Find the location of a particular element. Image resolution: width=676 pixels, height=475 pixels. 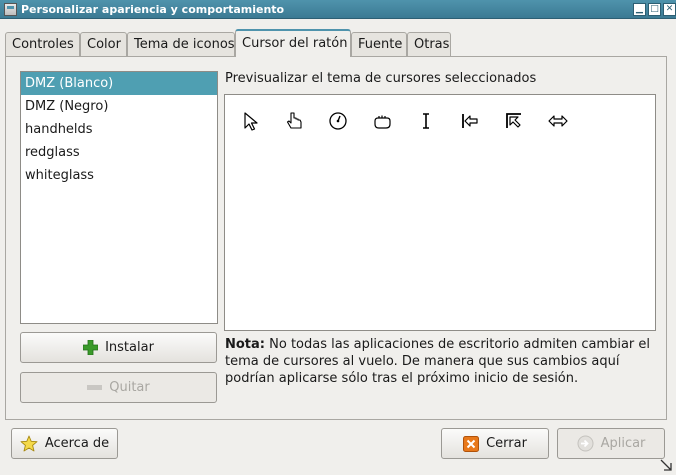

hand-cursor-icon is located at coordinates (294, 120).